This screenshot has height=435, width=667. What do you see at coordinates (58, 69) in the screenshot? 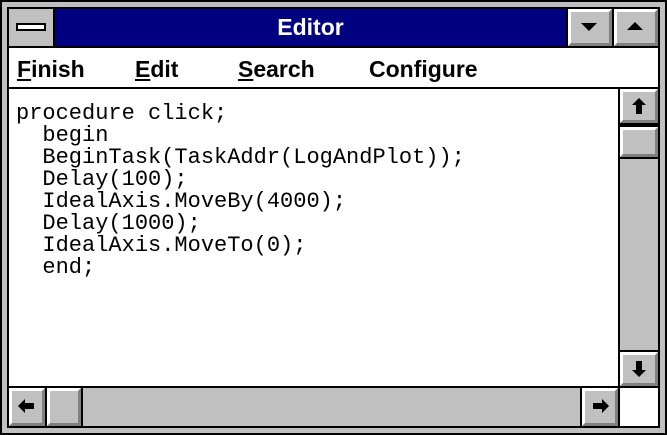
I see `menu-finish-label: inish` at bounding box center [58, 69].